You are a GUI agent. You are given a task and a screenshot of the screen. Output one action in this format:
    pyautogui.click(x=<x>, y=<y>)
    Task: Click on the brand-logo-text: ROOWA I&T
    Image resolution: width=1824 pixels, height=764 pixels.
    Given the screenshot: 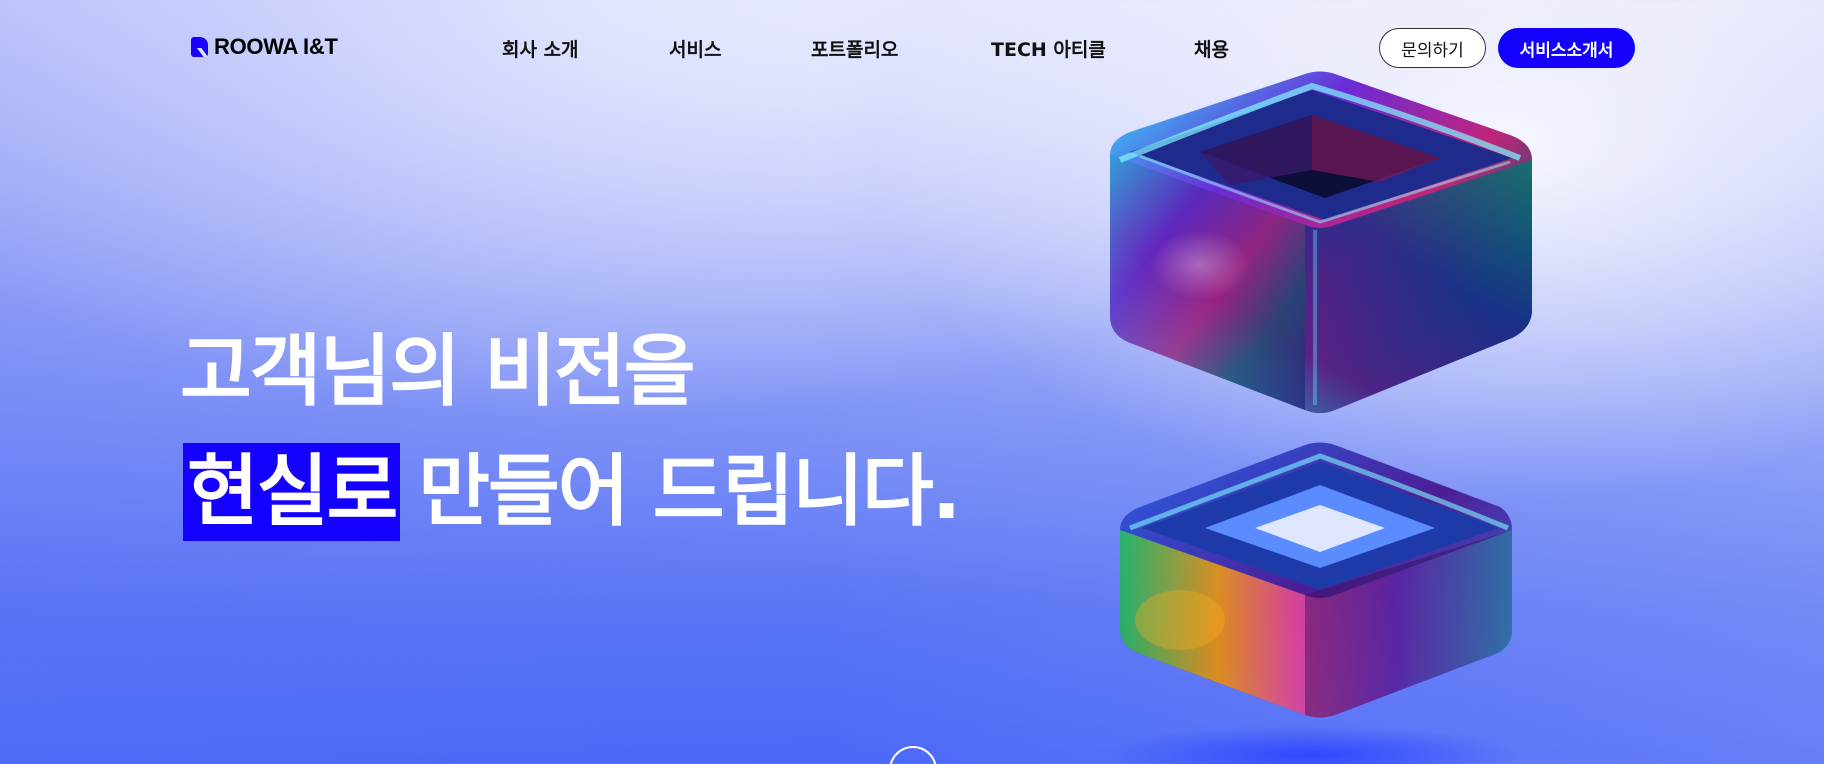 What is the action you would take?
    pyautogui.click(x=276, y=46)
    